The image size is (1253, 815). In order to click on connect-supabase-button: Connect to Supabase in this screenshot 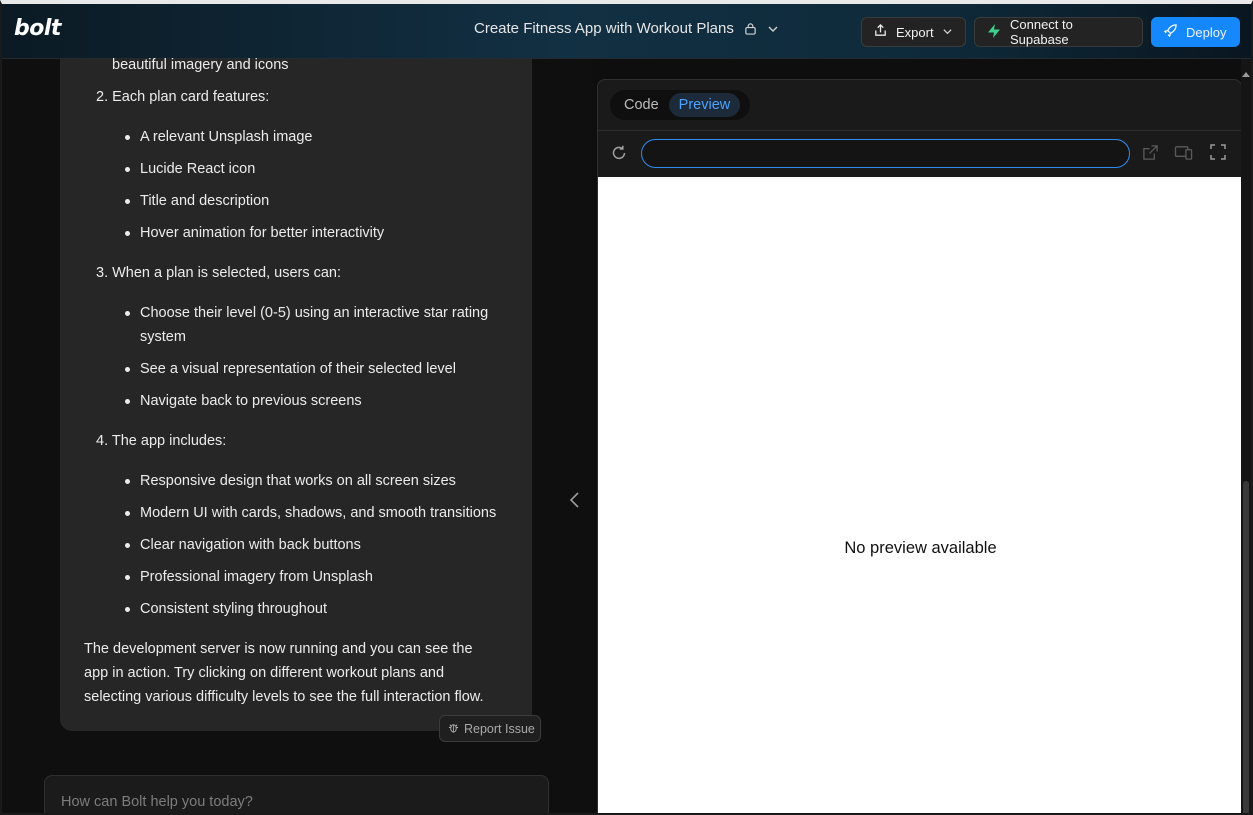, I will do `click(1058, 32)`.